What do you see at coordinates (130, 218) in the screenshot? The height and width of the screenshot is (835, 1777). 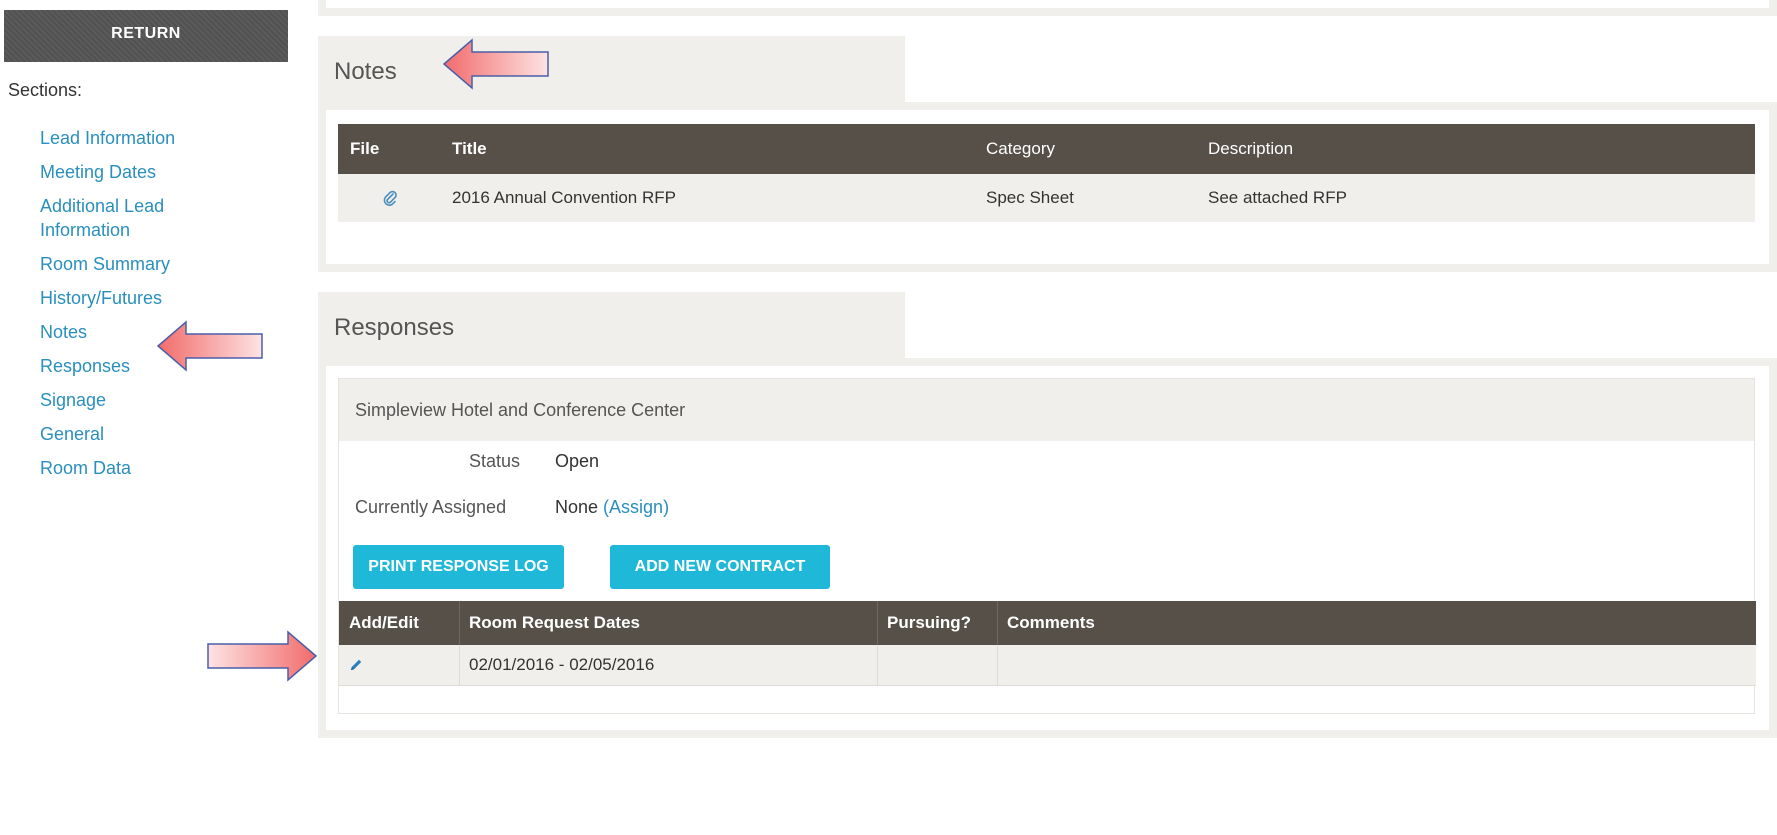 I see `sidebar-item-additional-lead-information: Additional Lead Information` at bounding box center [130, 218].